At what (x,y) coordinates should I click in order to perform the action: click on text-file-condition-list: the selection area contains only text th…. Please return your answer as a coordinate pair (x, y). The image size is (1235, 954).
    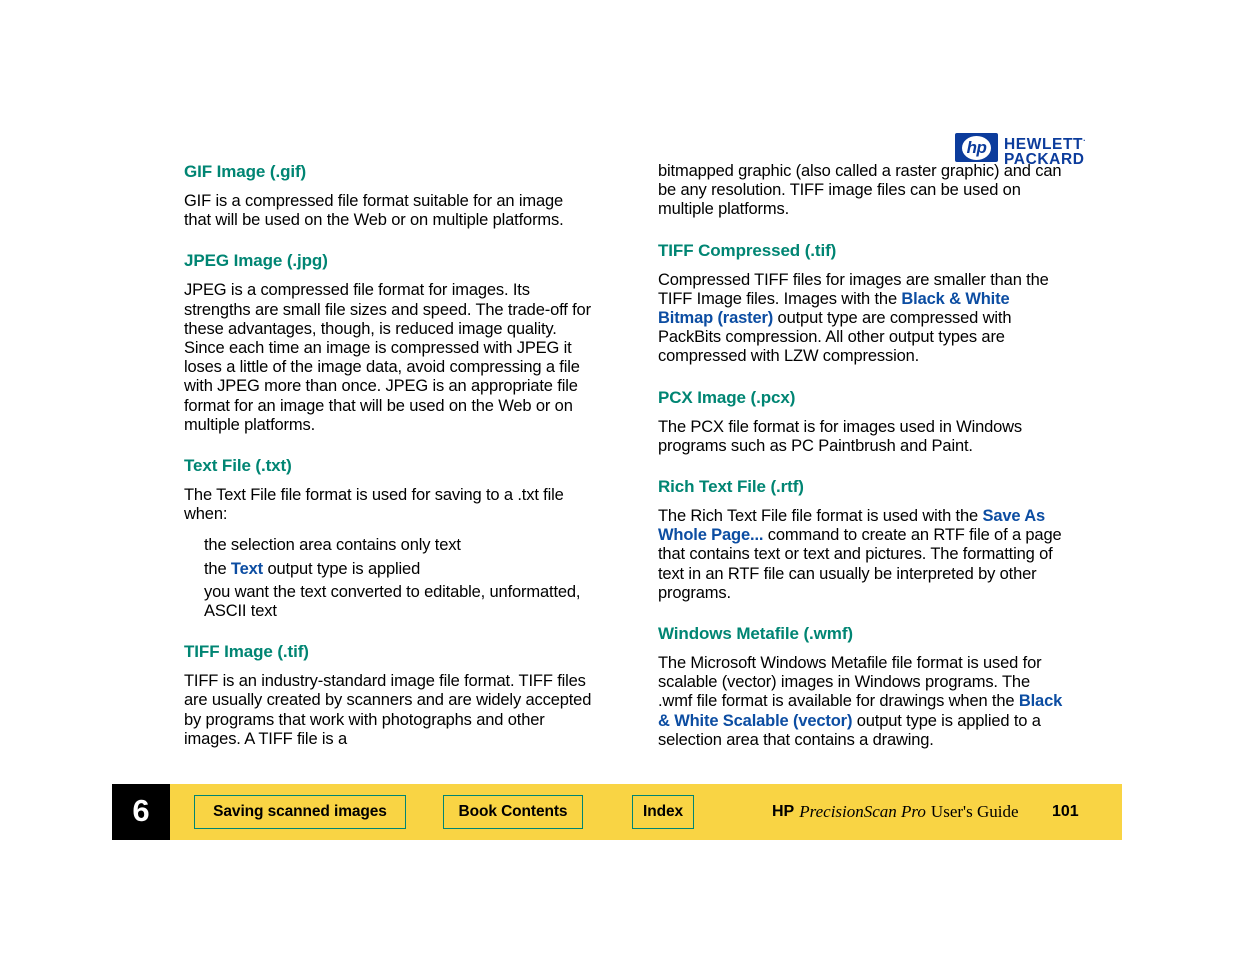
    Looking at the image, I should click on (389, 578).